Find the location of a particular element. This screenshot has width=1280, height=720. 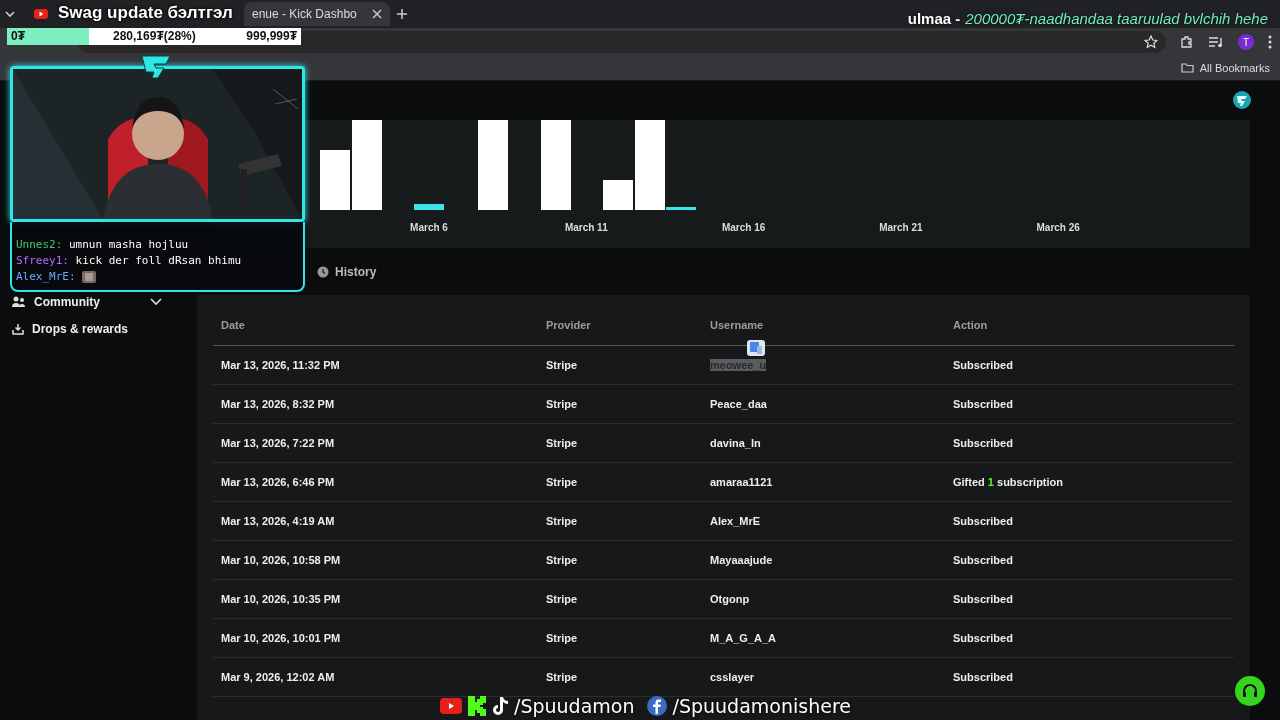

logo-icon is located at coordinates (1242, 100).